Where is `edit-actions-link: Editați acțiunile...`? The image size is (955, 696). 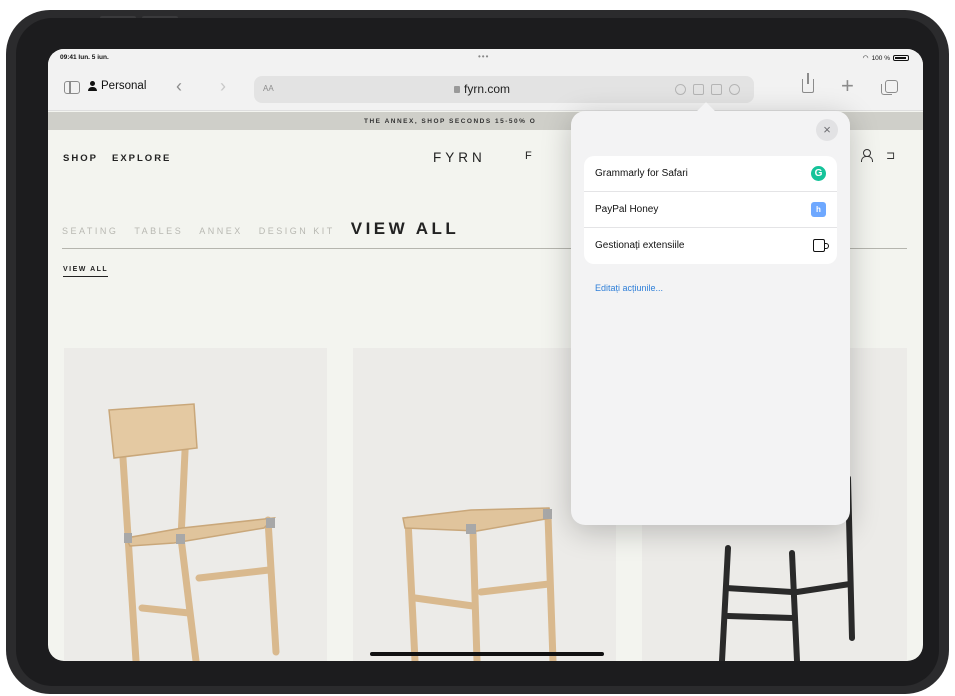
edit-actions-link: Editați acțiunile... is located at coordinates (629, 288).